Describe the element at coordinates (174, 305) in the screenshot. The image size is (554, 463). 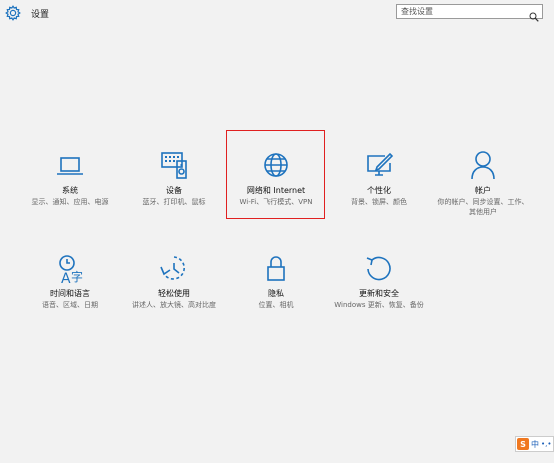
I see `tile-description: 讲述人、放大镜、高对比度` at that location.